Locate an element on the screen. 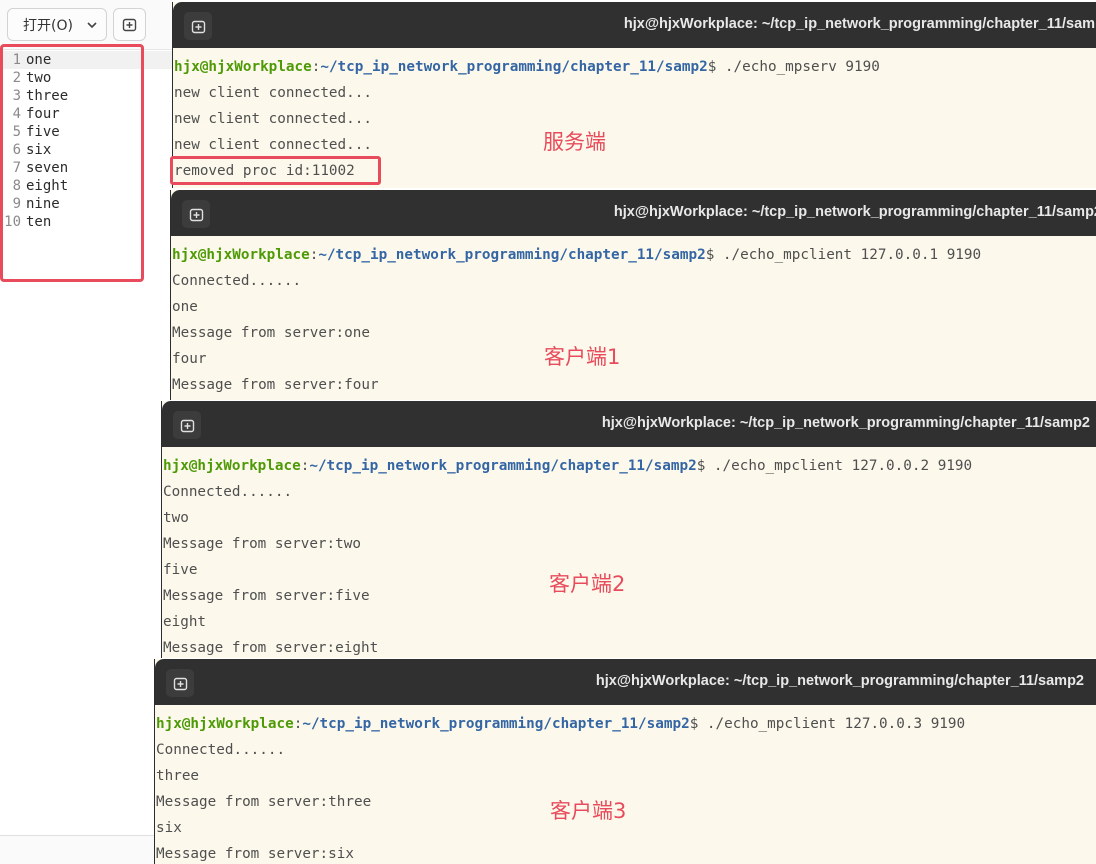 This screenshot has width=1096, height=864. terminal-output-line: two is located at coordinates (176, 518).